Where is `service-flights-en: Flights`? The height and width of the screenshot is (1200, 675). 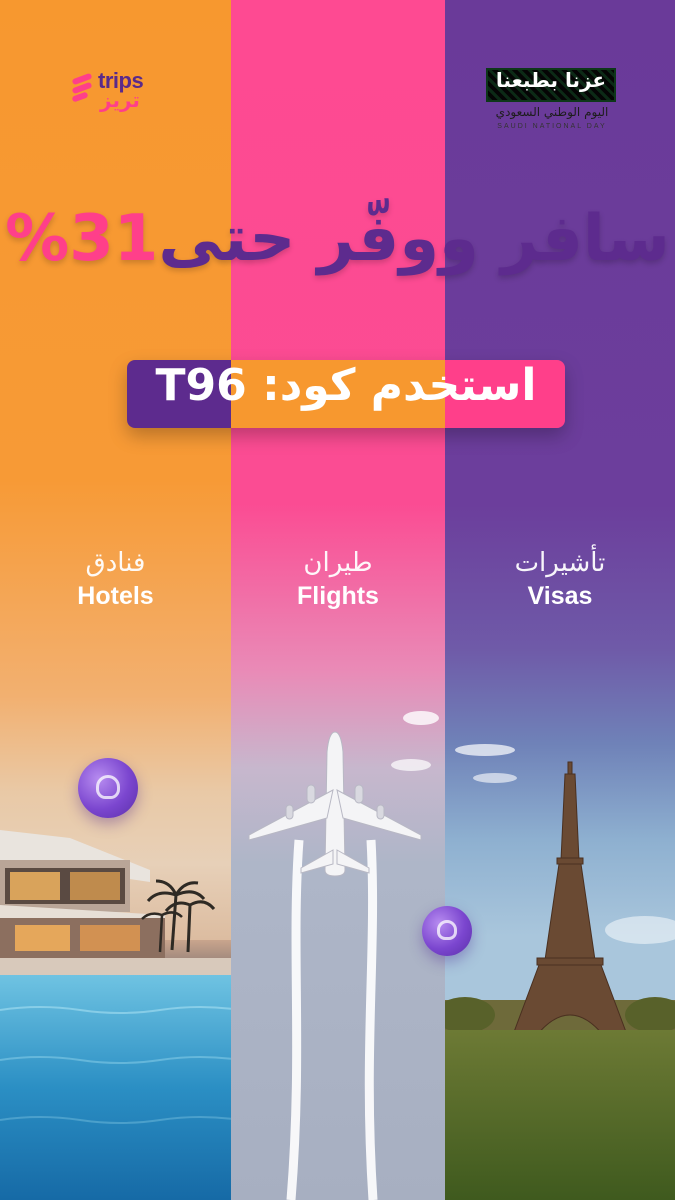 service-flights-en: Flights is located at coordinates (338, 596).